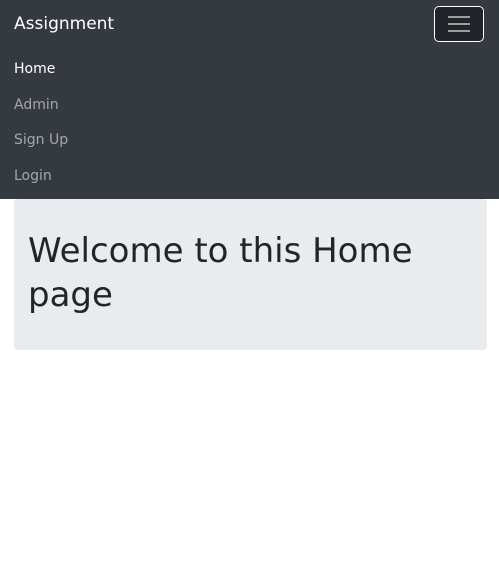 This screenshot has height=564, width=499. Describe the element at coordinates (41, 141) in the screenshot. I see `nav-item-sign-up: Sign Up` at that location.